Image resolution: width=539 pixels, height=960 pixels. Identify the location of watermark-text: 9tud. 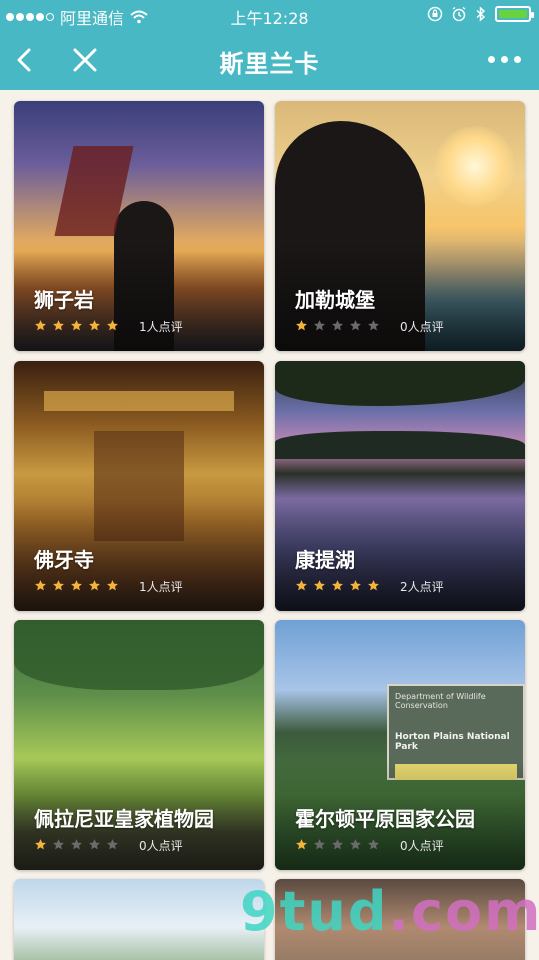
(314, 911).